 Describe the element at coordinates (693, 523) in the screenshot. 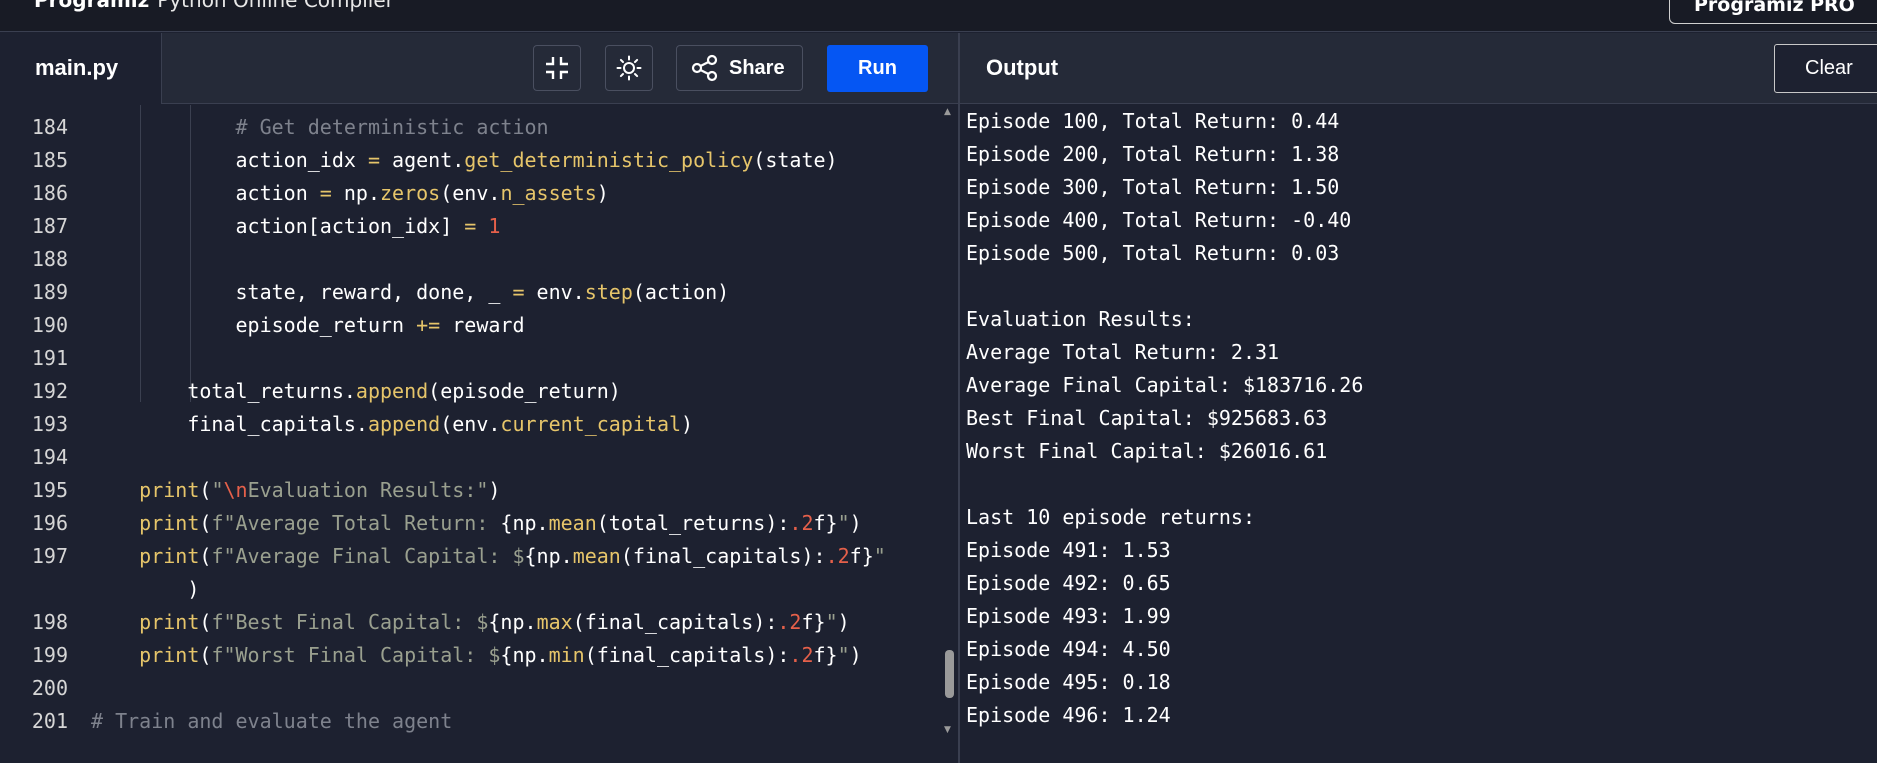

I see `code-token: (total_returns):` at that location.